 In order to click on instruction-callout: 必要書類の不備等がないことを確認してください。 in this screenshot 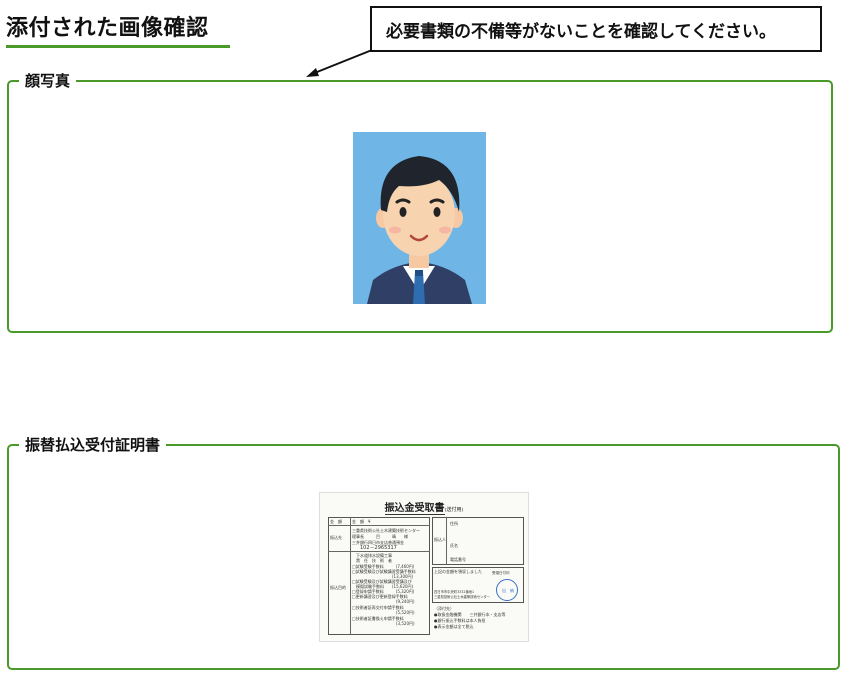, I will do `click(596, 29)`.